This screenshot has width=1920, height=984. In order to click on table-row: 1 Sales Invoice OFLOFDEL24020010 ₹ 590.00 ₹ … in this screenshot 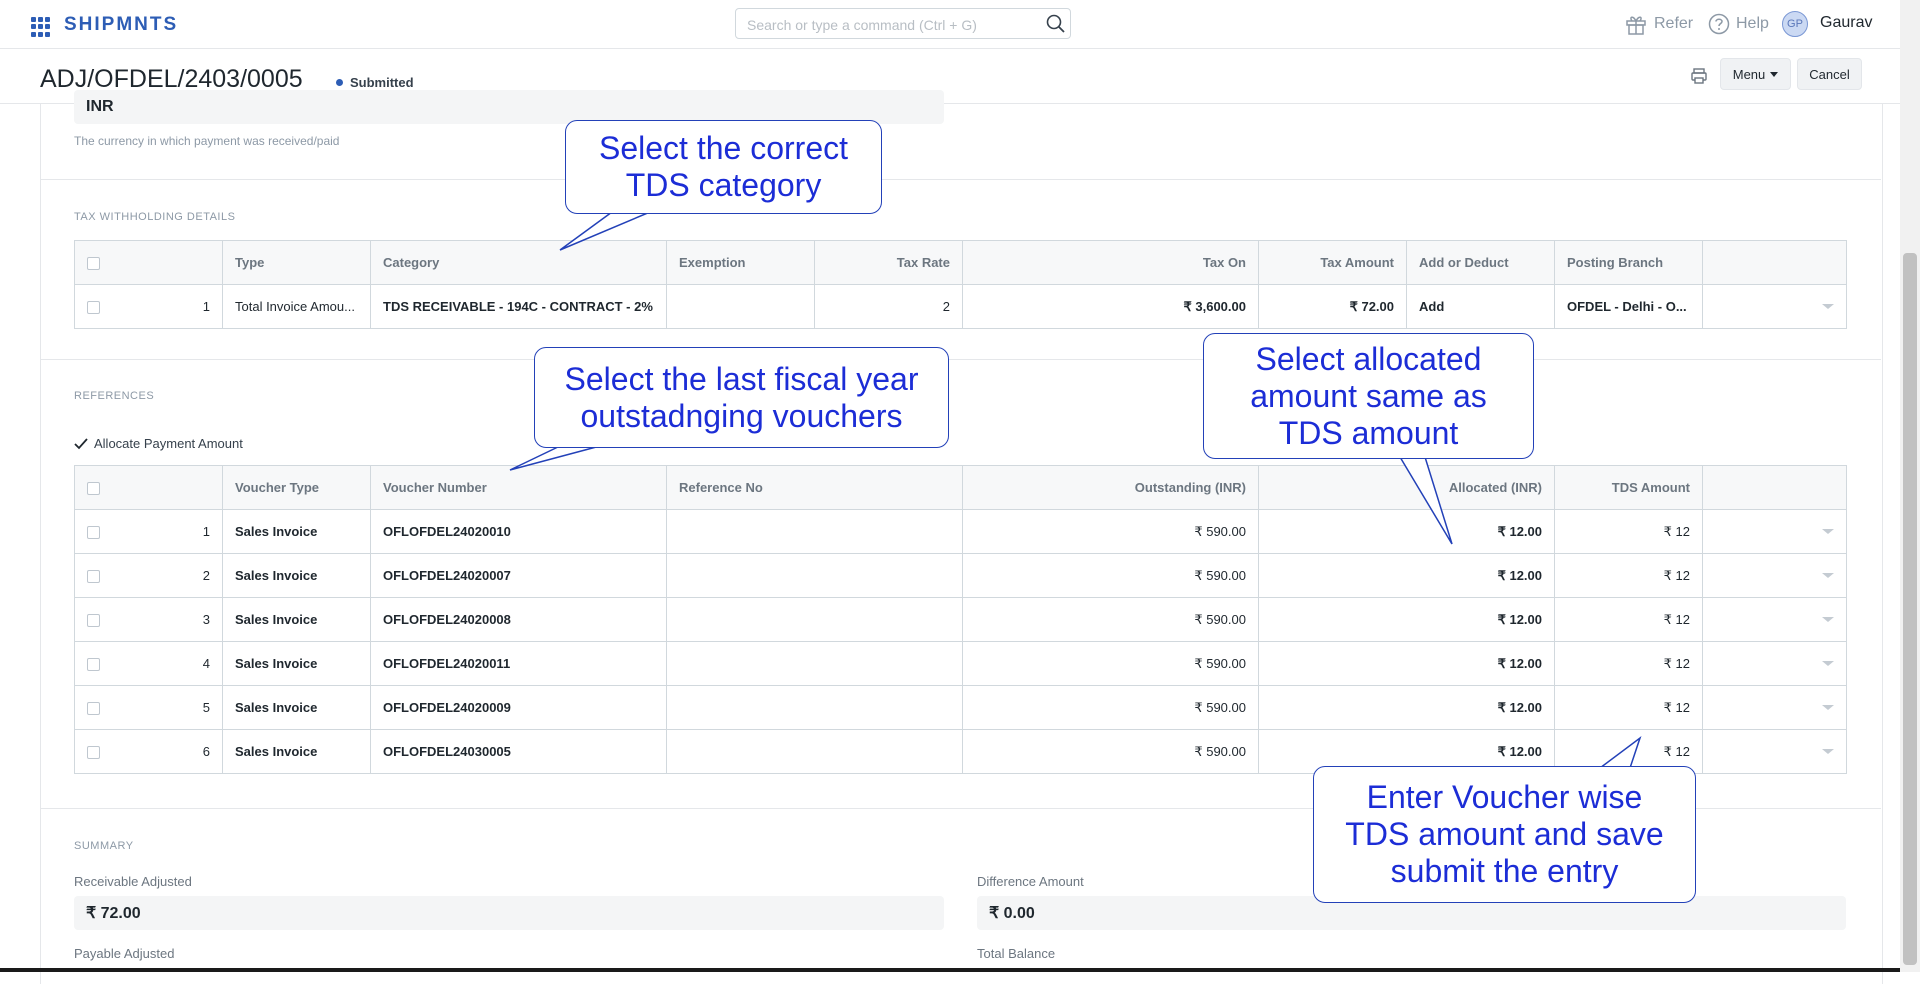, I will do `click(960, 531)`.